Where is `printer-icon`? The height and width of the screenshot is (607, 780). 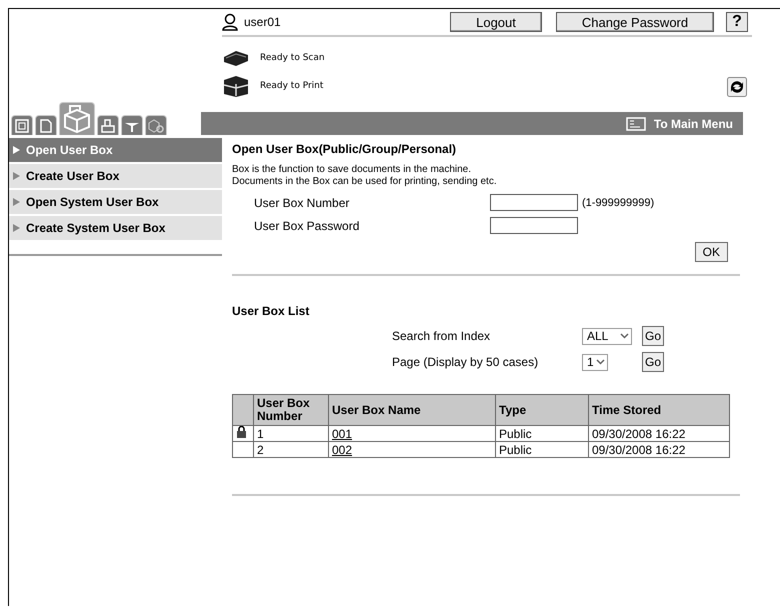
printer-icon is located at coordinates (236, 86).